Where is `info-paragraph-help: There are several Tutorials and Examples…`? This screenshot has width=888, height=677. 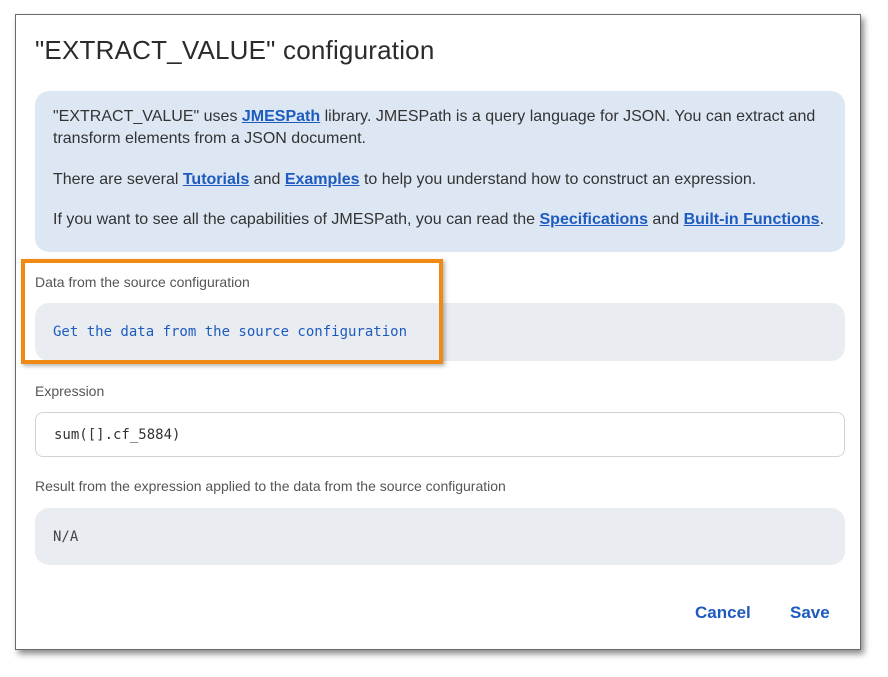 info-paragraph-help: There are several Tutorials and Examples… is located at coordinates (440, 180).